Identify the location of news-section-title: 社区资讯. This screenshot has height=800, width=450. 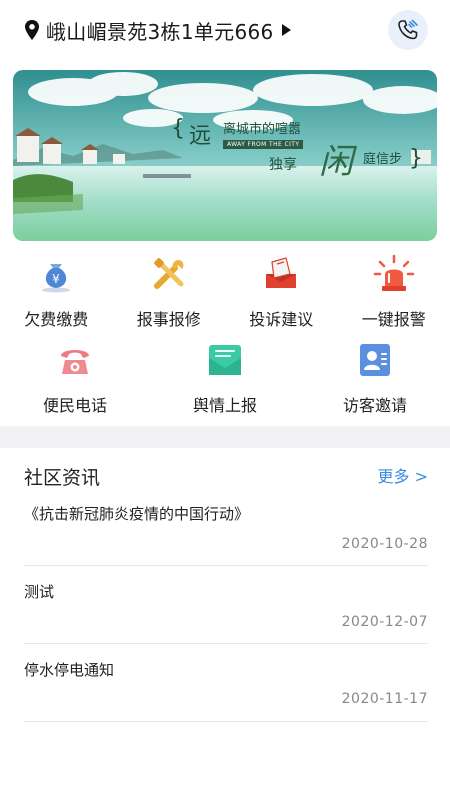
(62, 478).